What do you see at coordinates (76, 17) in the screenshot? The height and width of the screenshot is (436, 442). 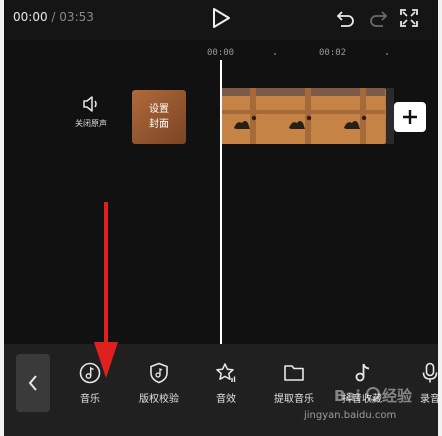 I see `total-time: 03:53` at bounding box center [76, 17].